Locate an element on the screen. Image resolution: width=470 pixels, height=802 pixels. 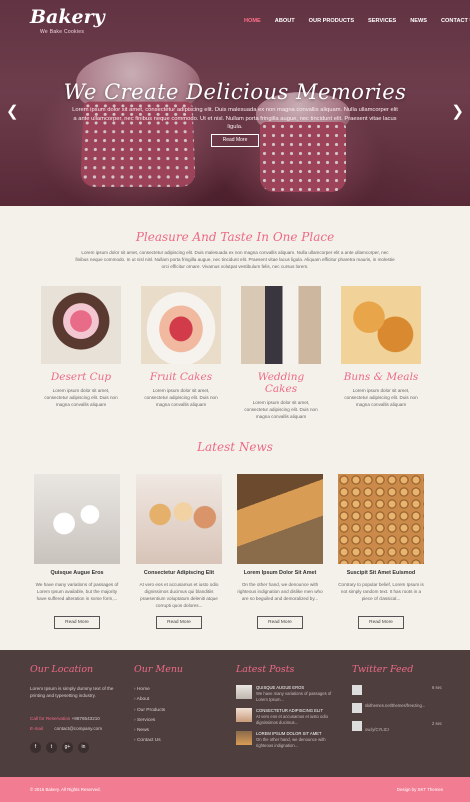
nav-home: HOME is located at coordinates (252, 21).